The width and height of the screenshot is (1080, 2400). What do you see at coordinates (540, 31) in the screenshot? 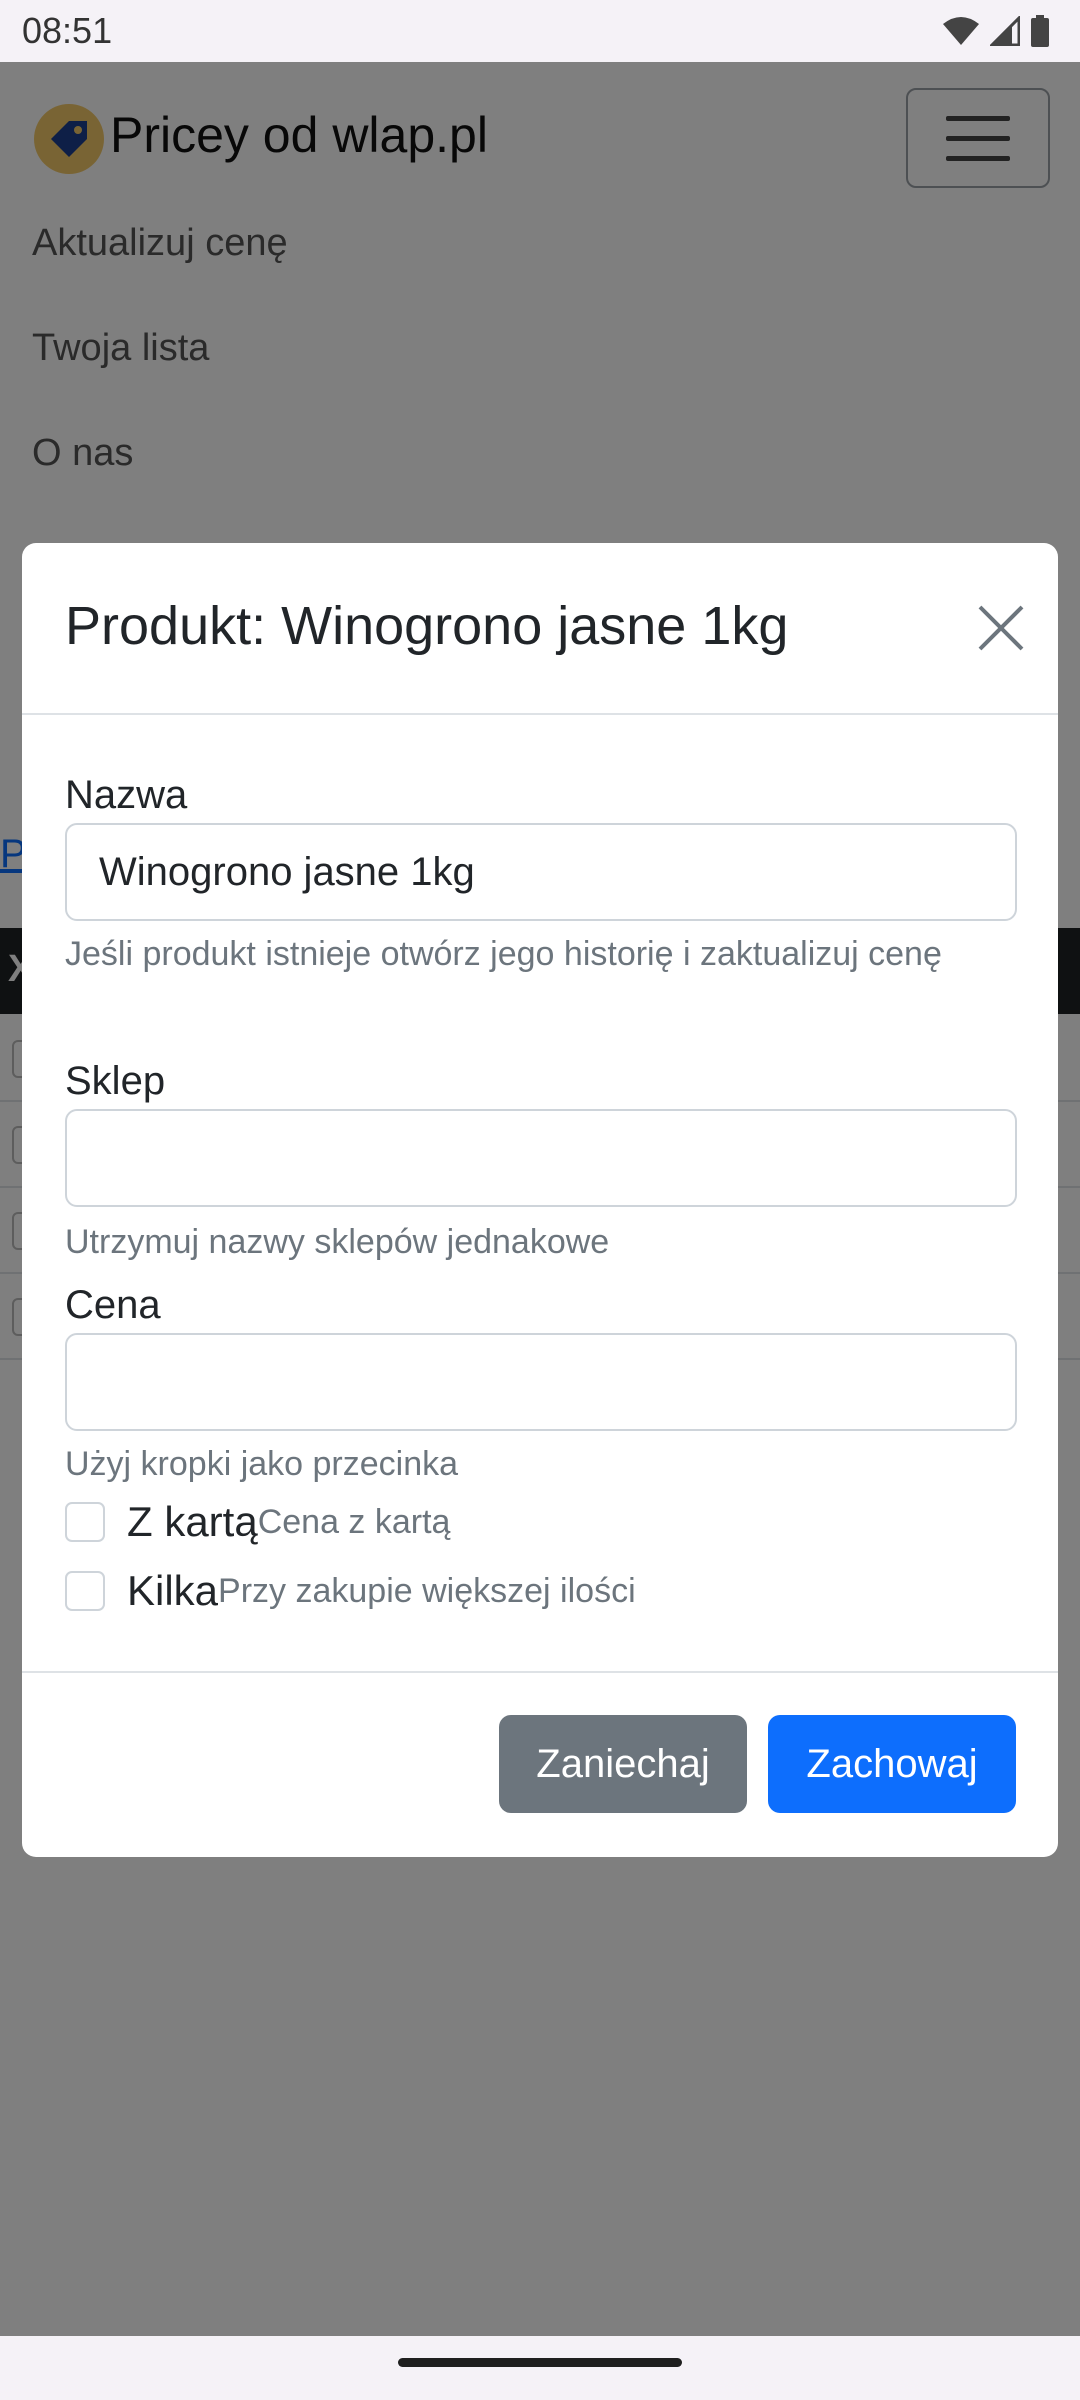
I see `status-bar: 08:51` at bounding box center [540, 31].